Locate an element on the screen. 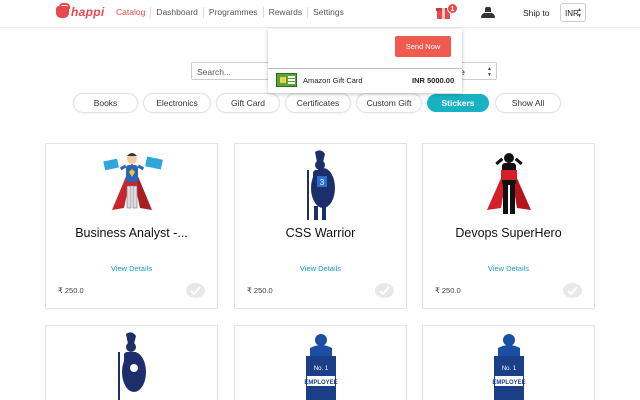  cart-item: Amazon Gift Card INR 5000.00 is located at coordinates (366, 80).